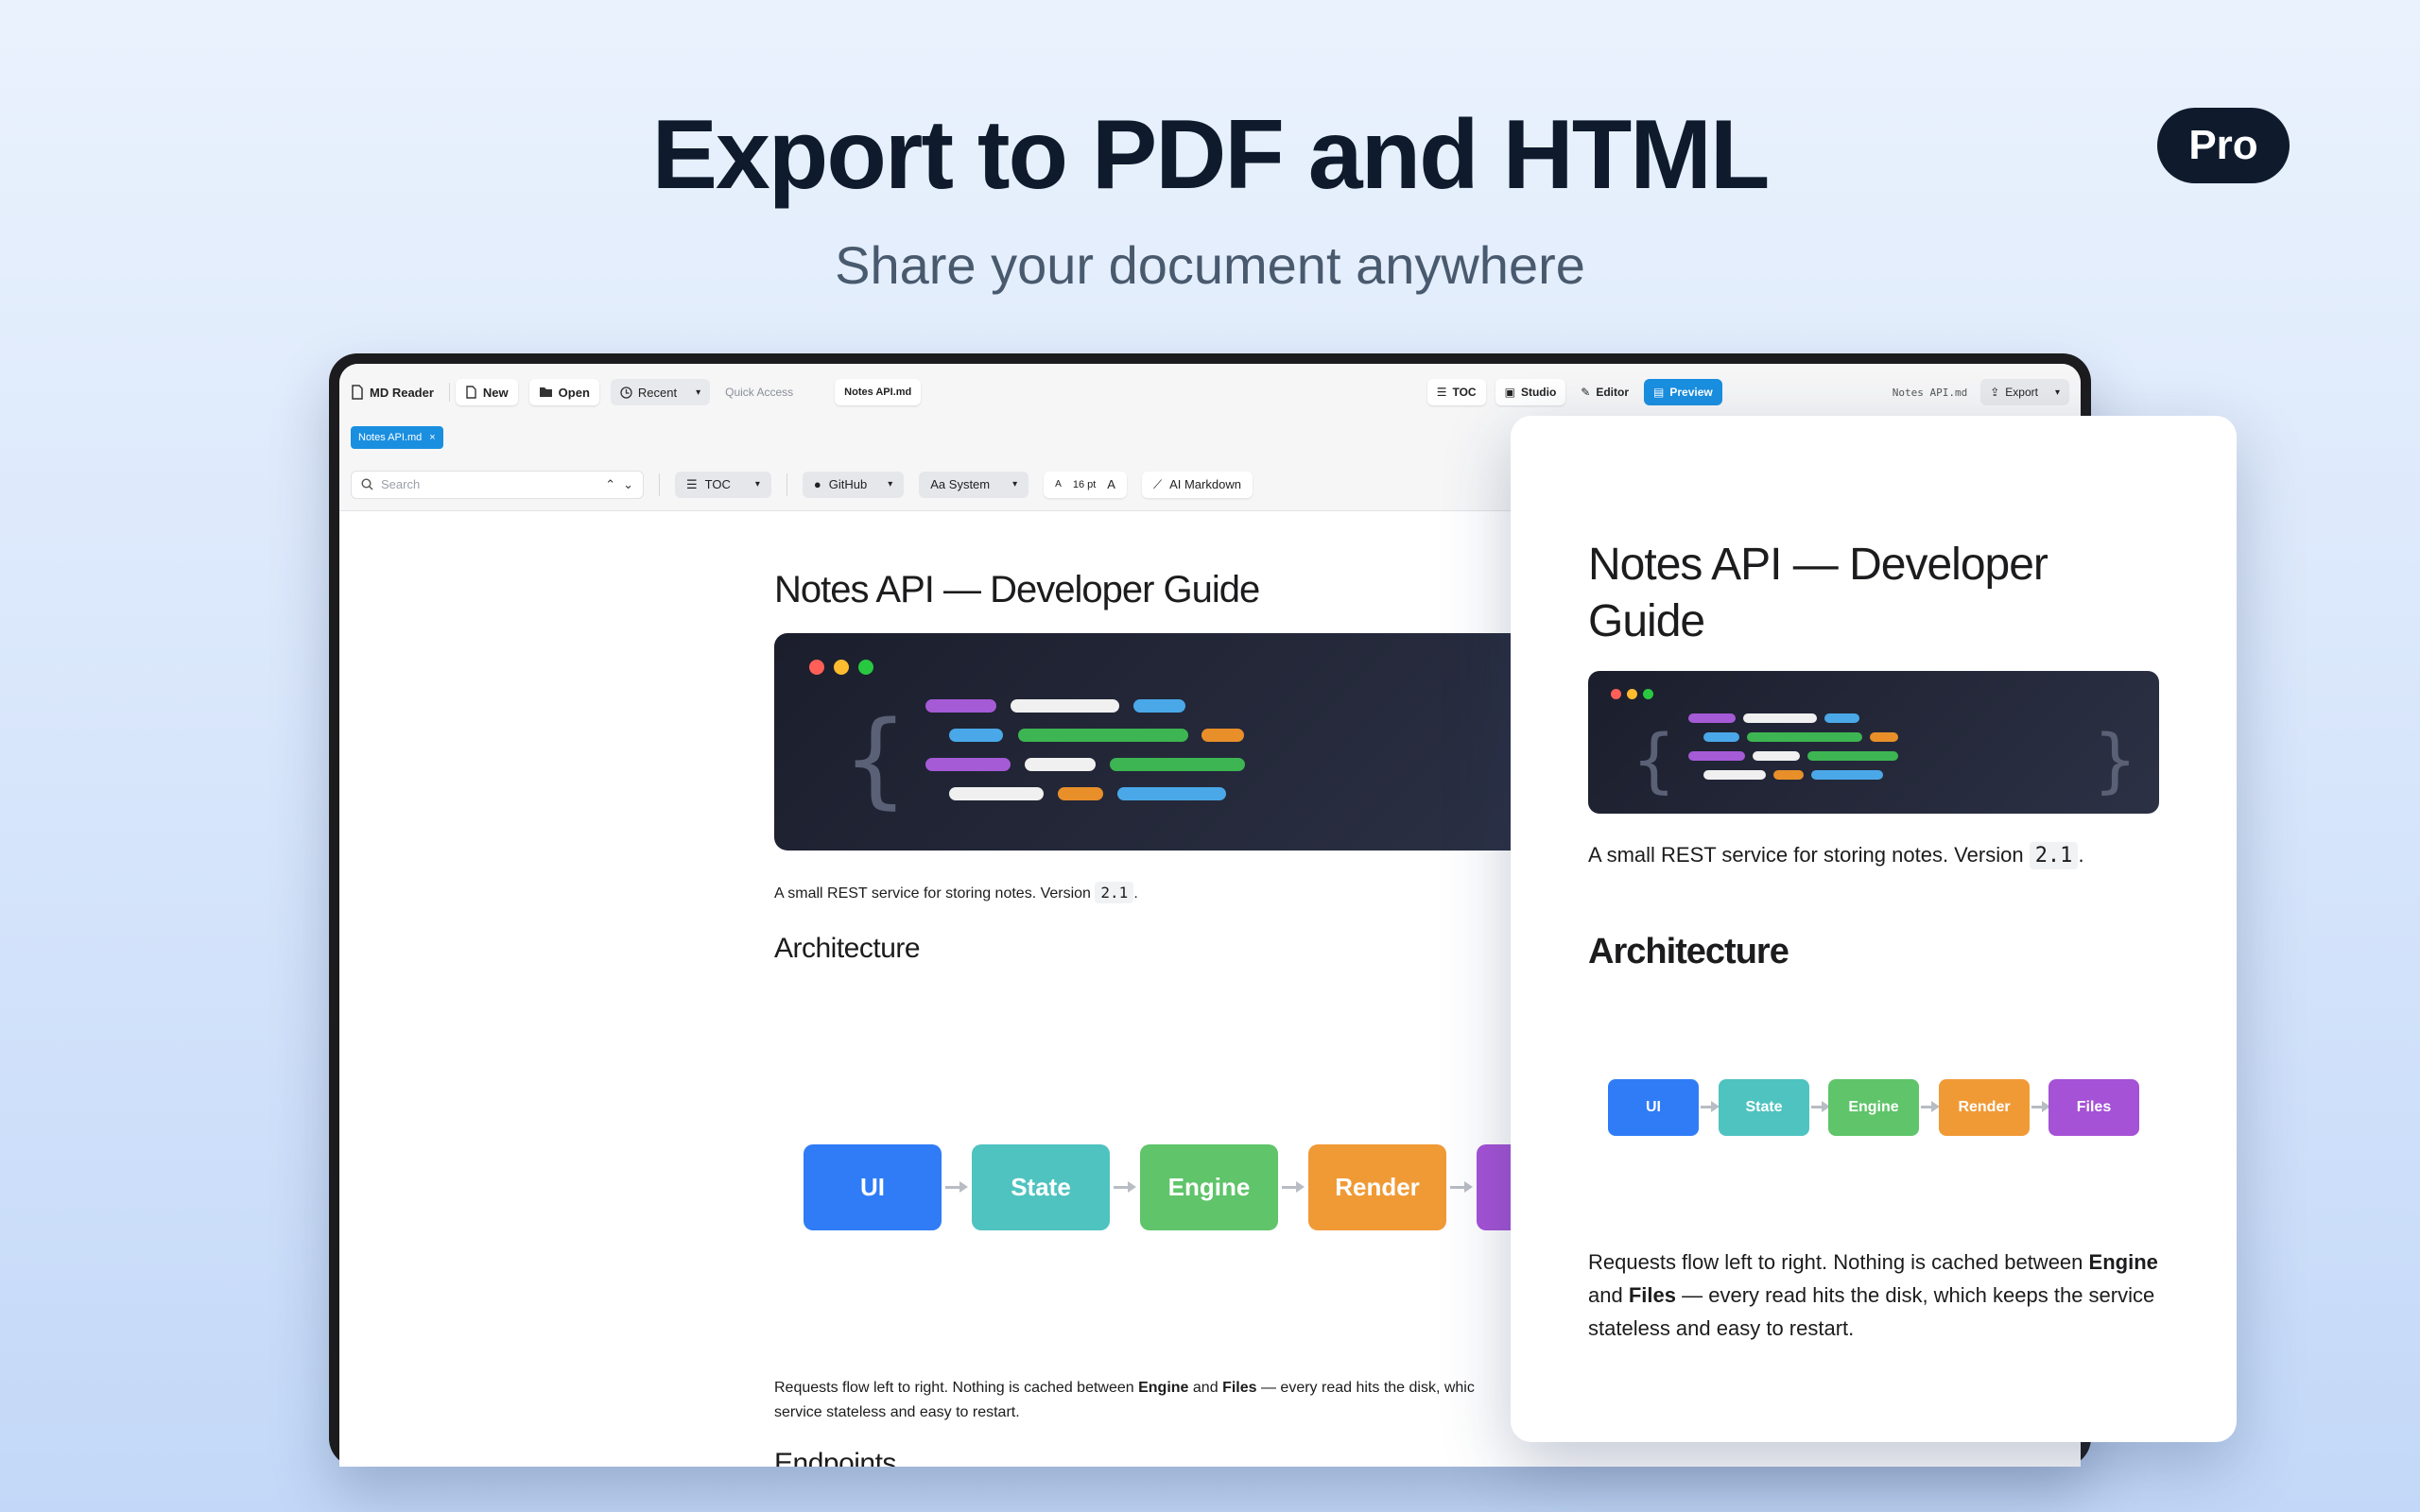 The image size is (2420, 1512). I want to click on preview-node-ui: UI, so click(1653, 1107).